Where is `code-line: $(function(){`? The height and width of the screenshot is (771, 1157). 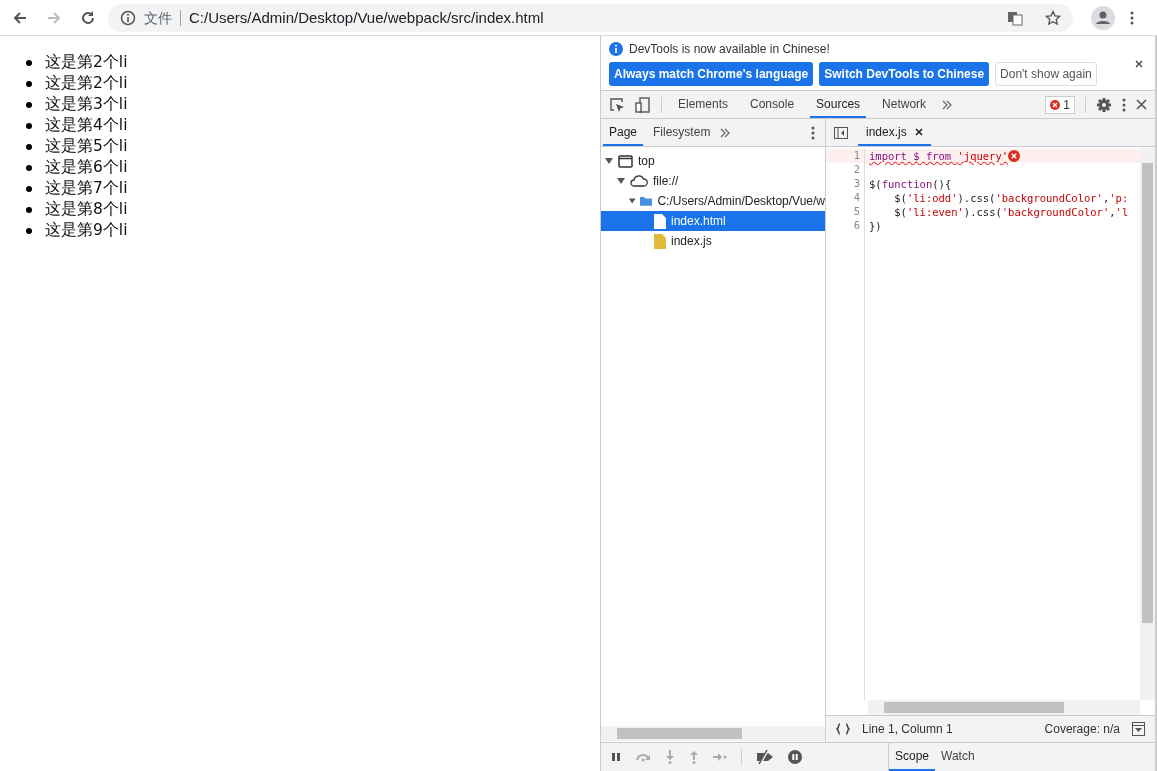
code-line: $(function(){ is located at coordinates (910, 184).